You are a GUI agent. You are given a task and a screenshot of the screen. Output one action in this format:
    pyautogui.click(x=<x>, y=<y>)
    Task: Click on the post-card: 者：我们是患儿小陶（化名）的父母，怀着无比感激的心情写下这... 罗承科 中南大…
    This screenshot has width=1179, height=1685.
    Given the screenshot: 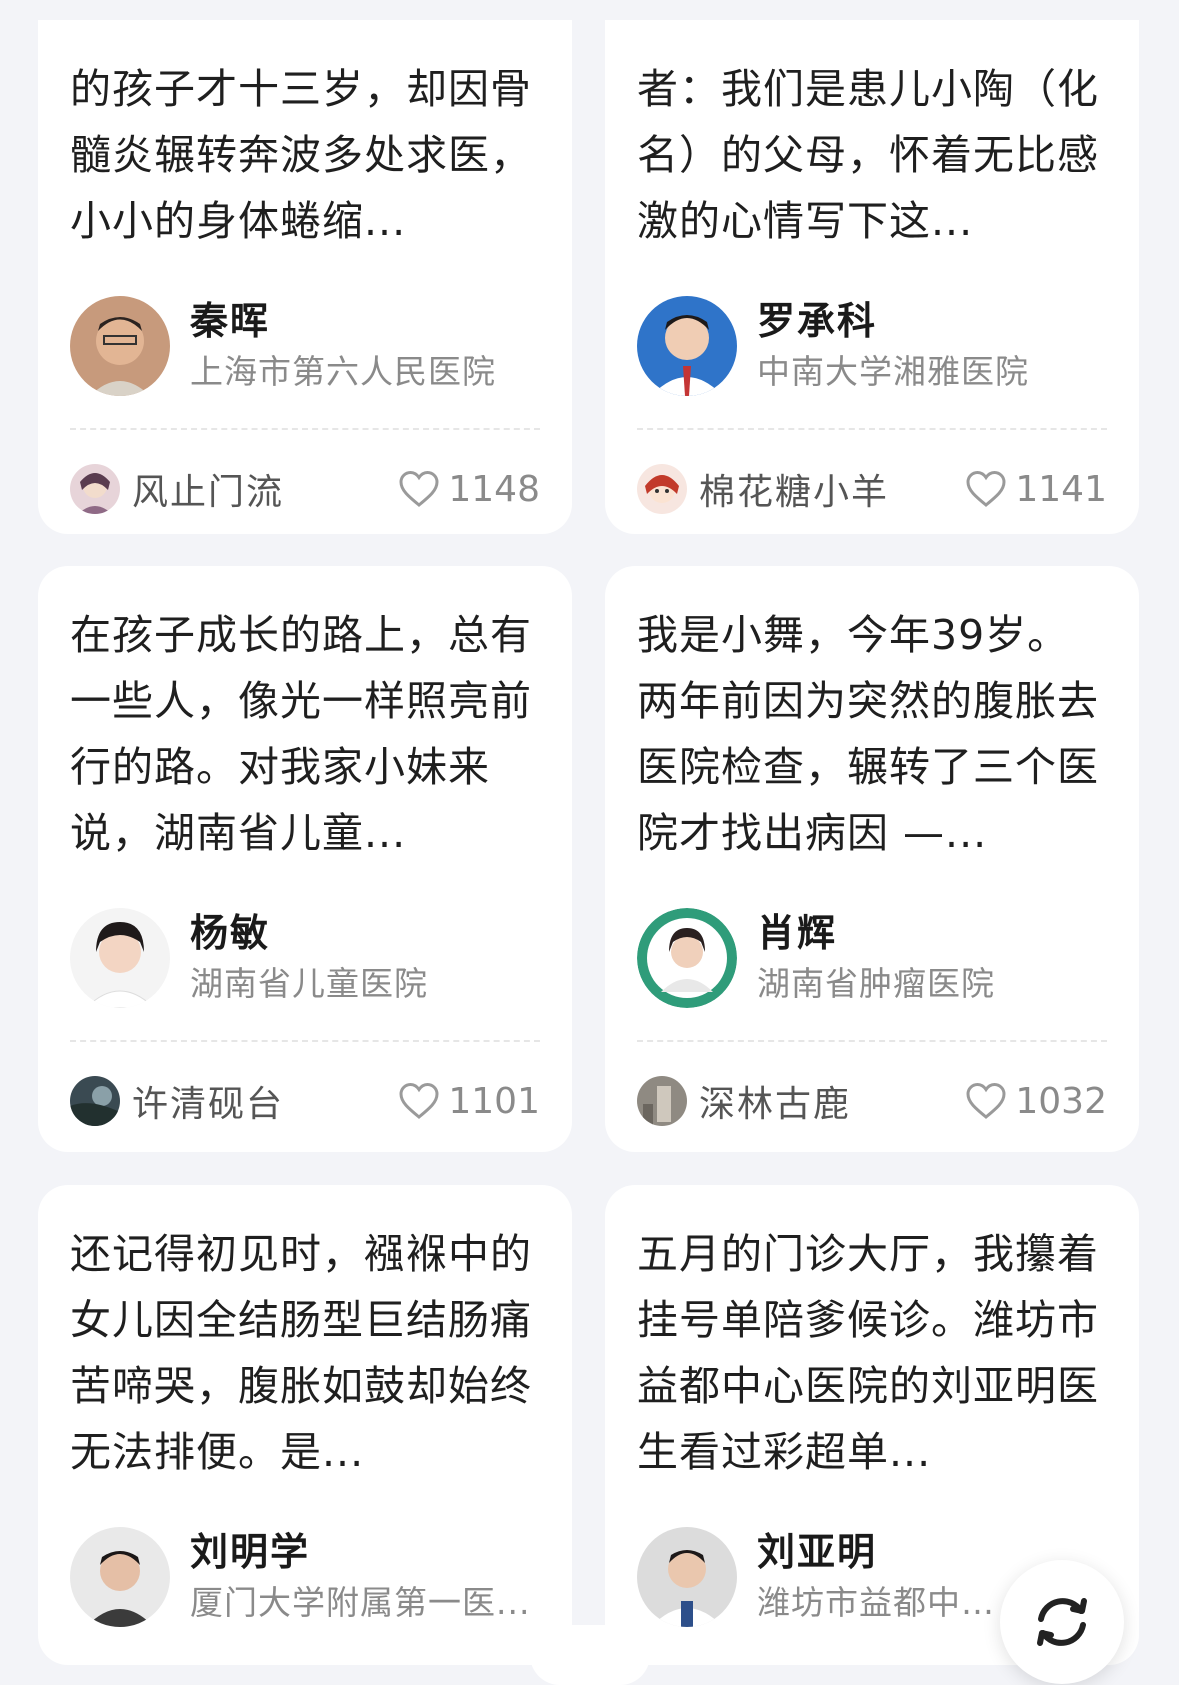 What is the action you would take?
    pyautogui.click(x=872, y=277)
    